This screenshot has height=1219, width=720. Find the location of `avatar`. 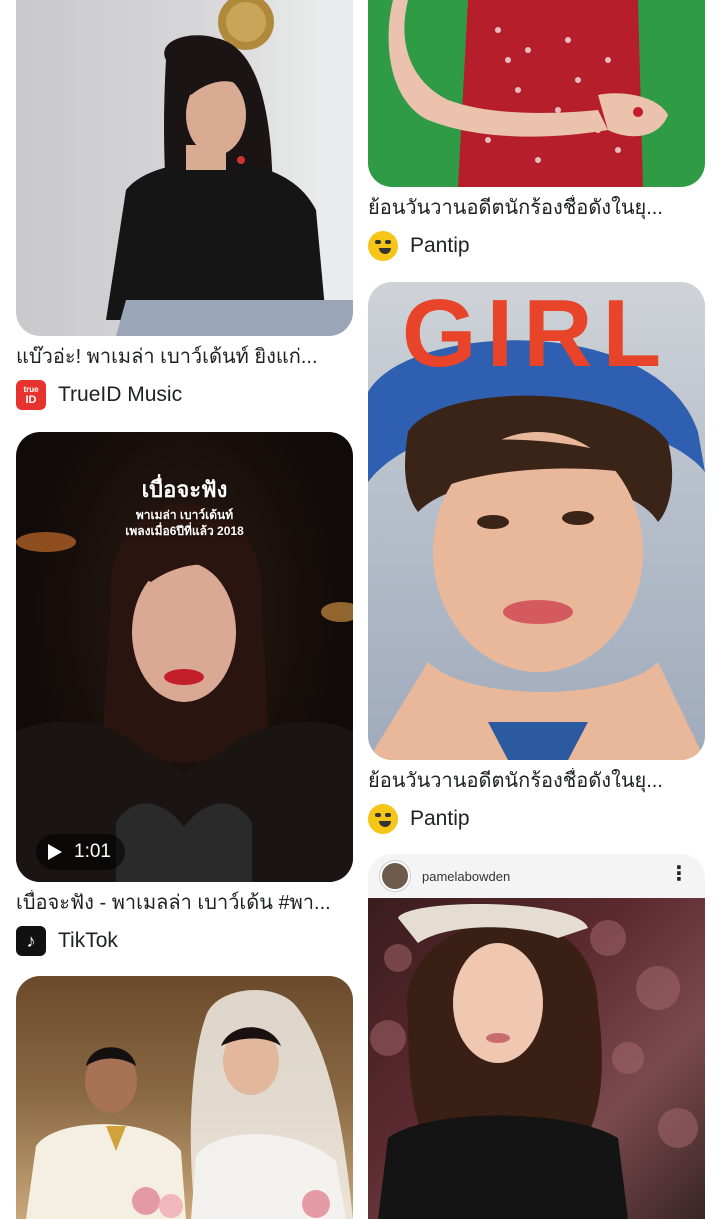

avatar is located at coordinates (395, 876).